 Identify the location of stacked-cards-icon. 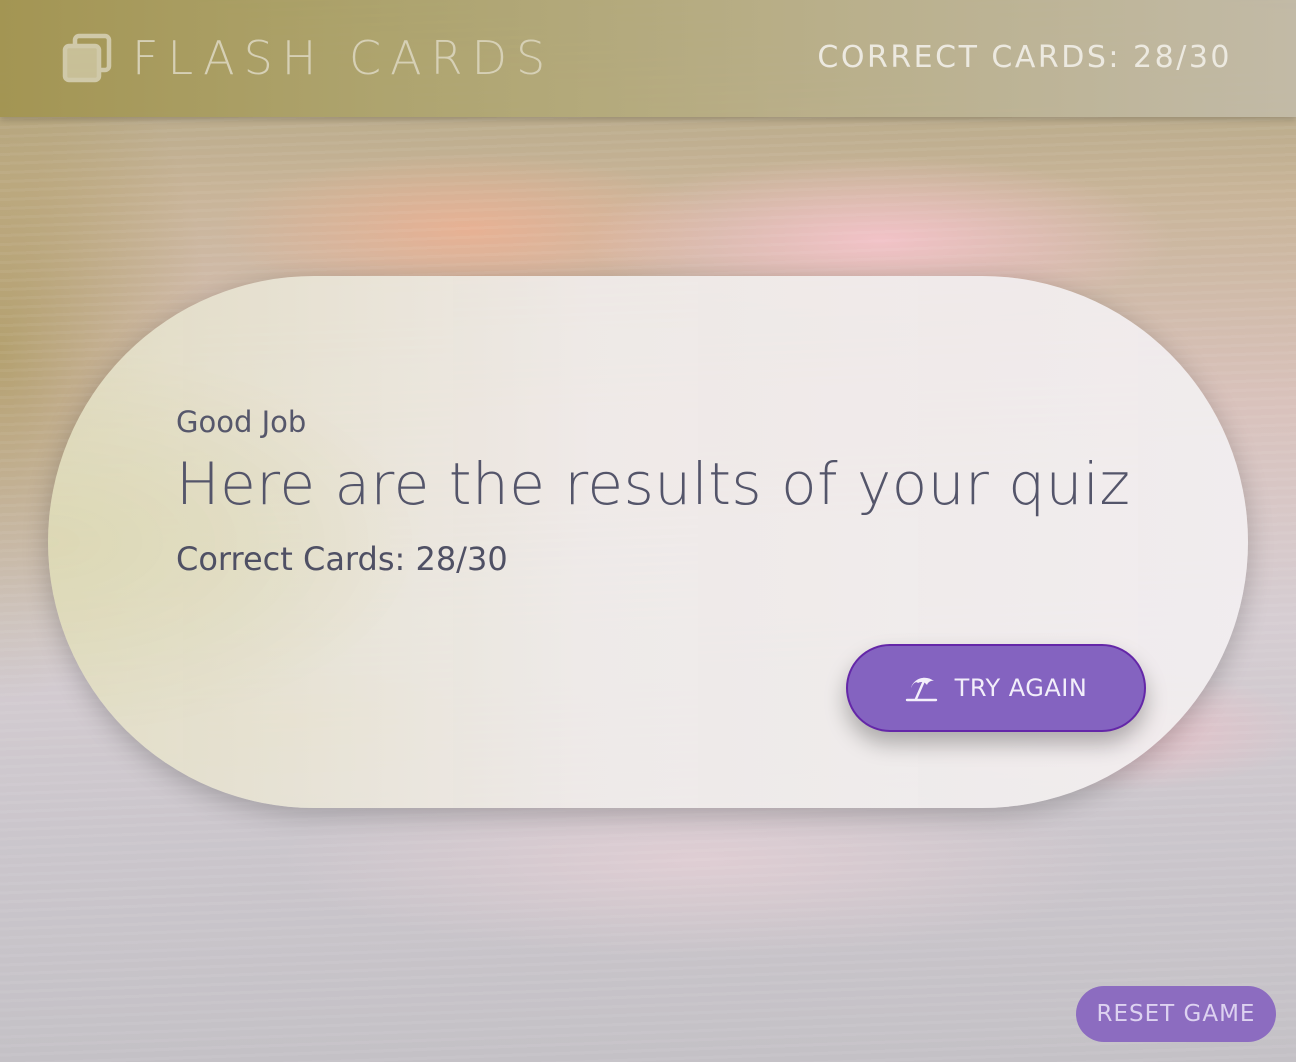
(87, 58).